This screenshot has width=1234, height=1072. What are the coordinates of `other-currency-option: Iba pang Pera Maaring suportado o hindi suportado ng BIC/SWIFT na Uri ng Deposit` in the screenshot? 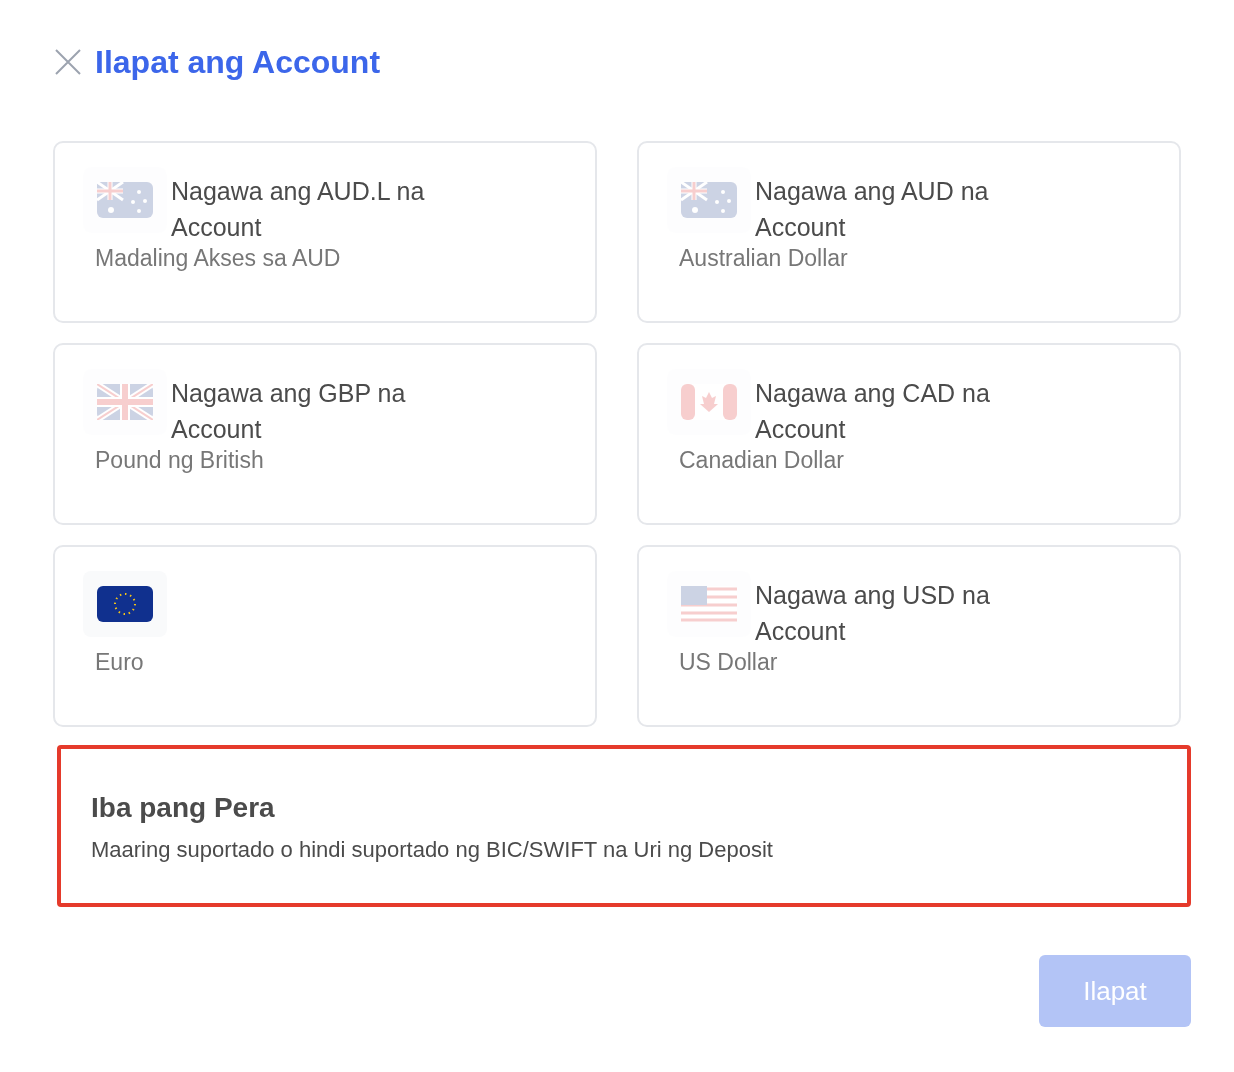 It's located at (624, 826).